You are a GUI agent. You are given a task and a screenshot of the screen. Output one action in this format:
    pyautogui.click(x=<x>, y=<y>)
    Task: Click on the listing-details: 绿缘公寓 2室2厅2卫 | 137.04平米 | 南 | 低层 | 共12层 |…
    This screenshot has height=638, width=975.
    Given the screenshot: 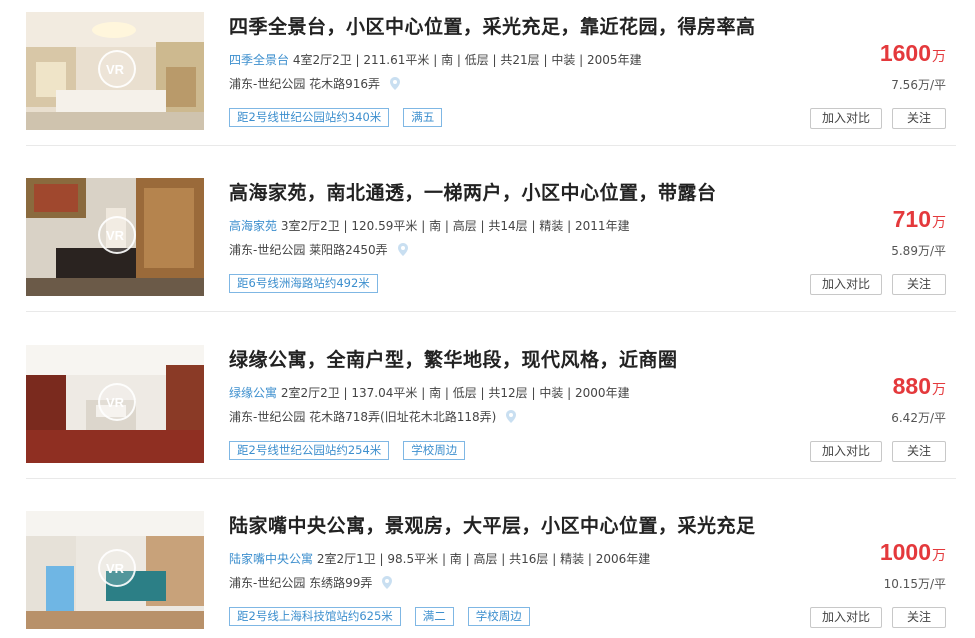 What is the action you would take?
    pyautogui.click(x=429, y=392)
    